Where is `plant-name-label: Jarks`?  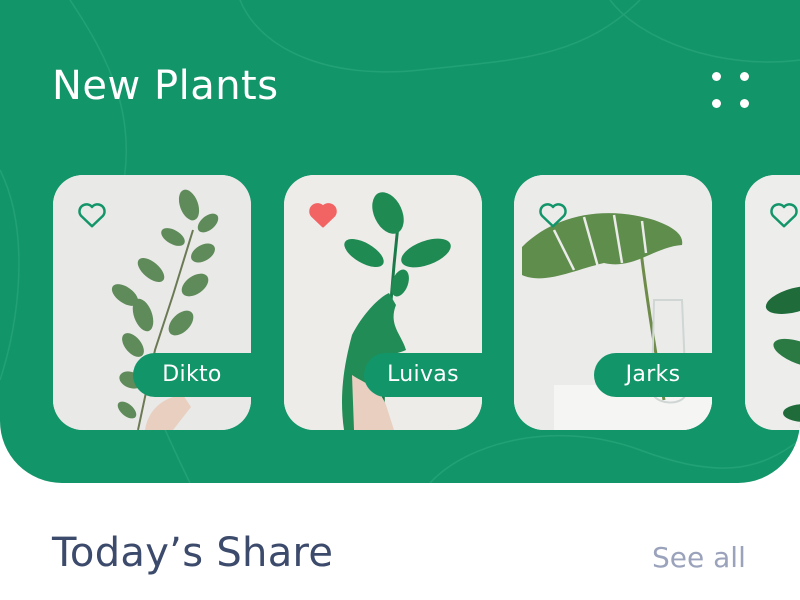 plant-name-label: Jarks is located at coordinates (653, 375).